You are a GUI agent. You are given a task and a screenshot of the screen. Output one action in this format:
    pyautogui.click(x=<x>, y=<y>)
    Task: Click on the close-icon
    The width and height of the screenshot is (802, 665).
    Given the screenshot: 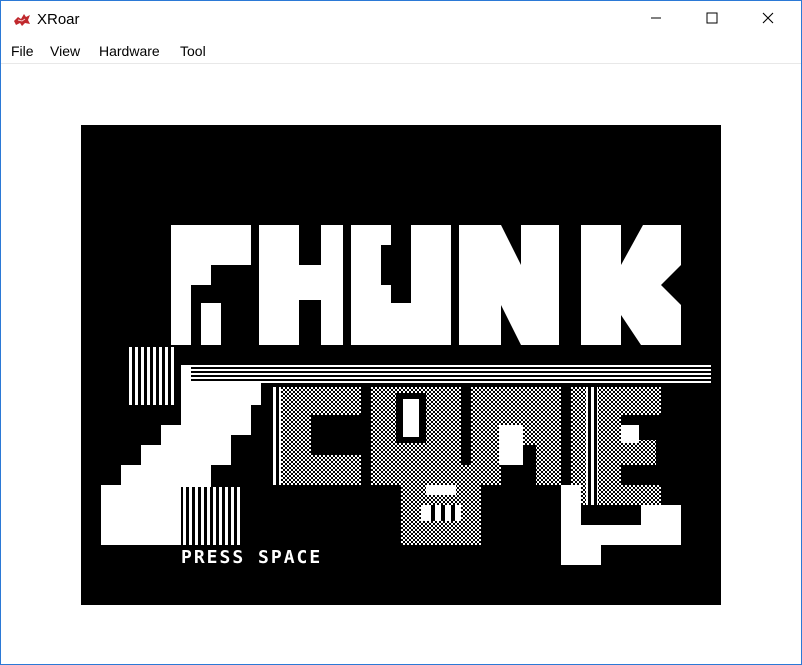 What is the action you would take?
    pyautogui.click(x=768, y=20)
    